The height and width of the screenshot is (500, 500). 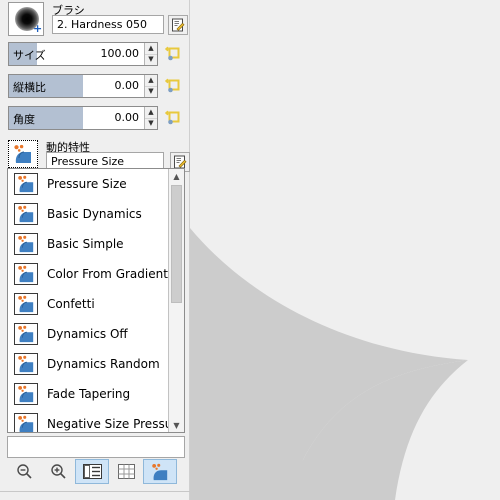 I want to click on scrollbar-thumb, so click(x=176, y=244).